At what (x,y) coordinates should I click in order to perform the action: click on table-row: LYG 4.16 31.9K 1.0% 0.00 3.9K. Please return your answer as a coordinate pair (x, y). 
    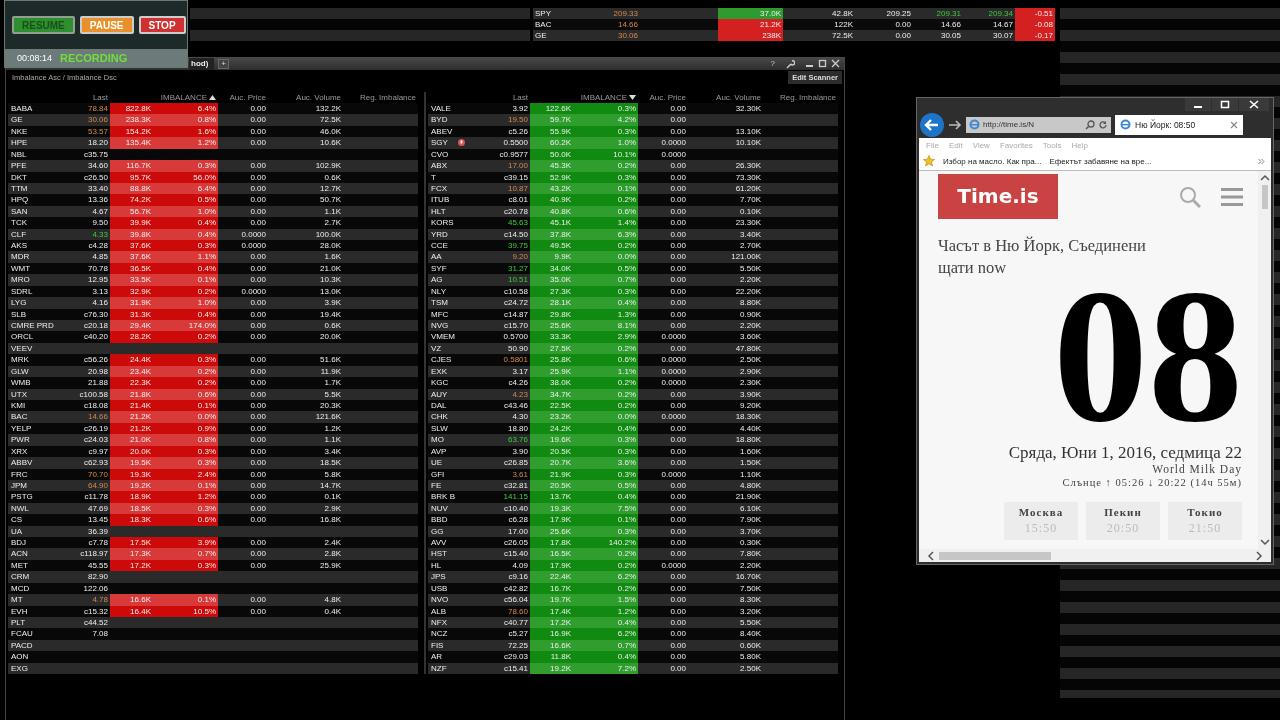
    Looking at the image, I should click on (213, 303).